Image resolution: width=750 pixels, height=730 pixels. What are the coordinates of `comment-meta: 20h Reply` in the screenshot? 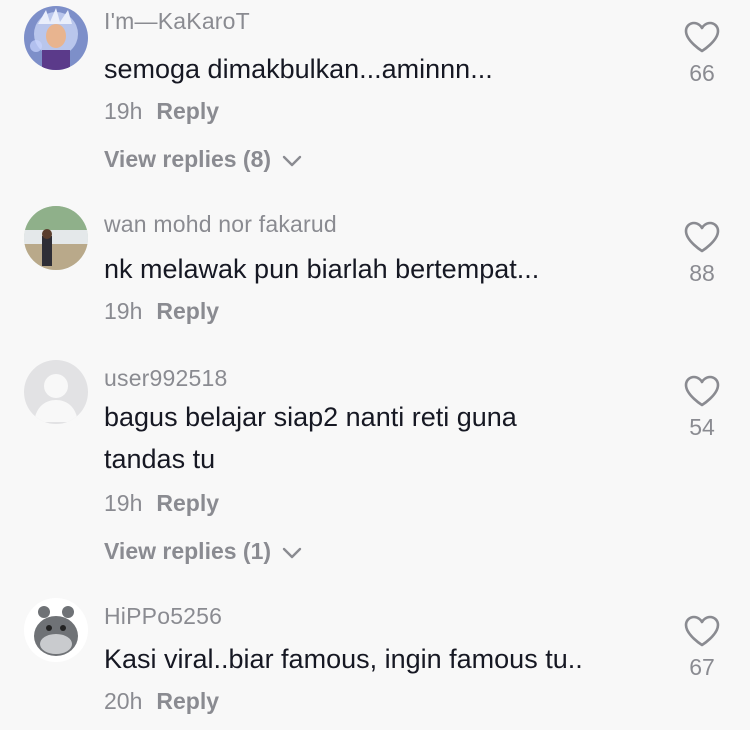 It's located at (161, 701).